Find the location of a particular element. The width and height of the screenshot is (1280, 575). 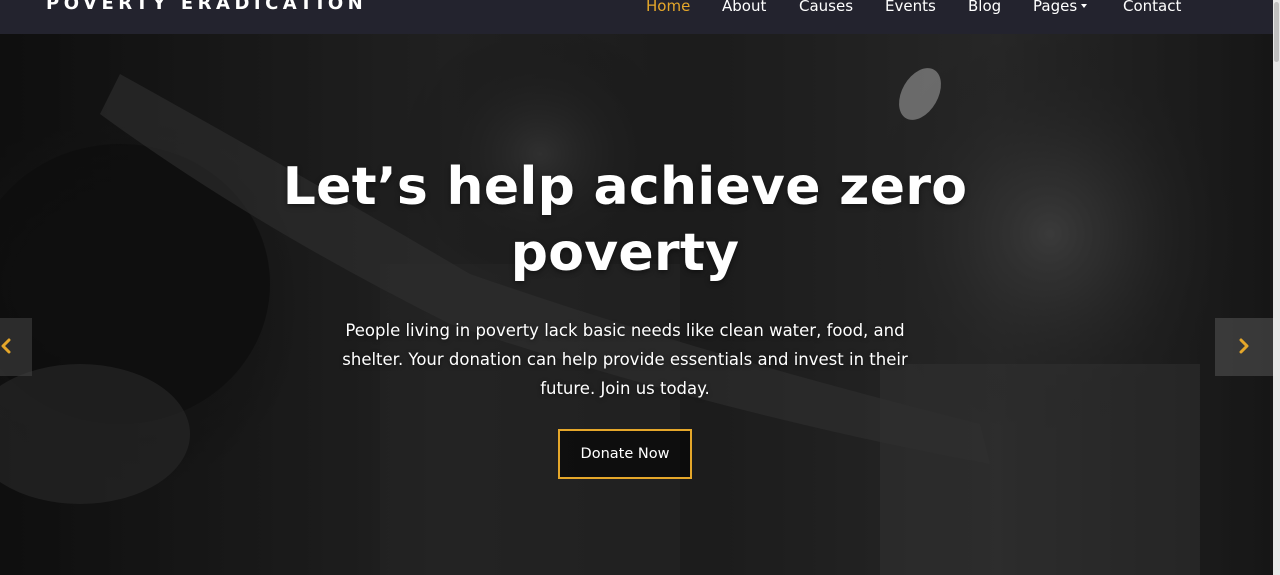

page-scrollbar is located at coordinates (1276, 287).